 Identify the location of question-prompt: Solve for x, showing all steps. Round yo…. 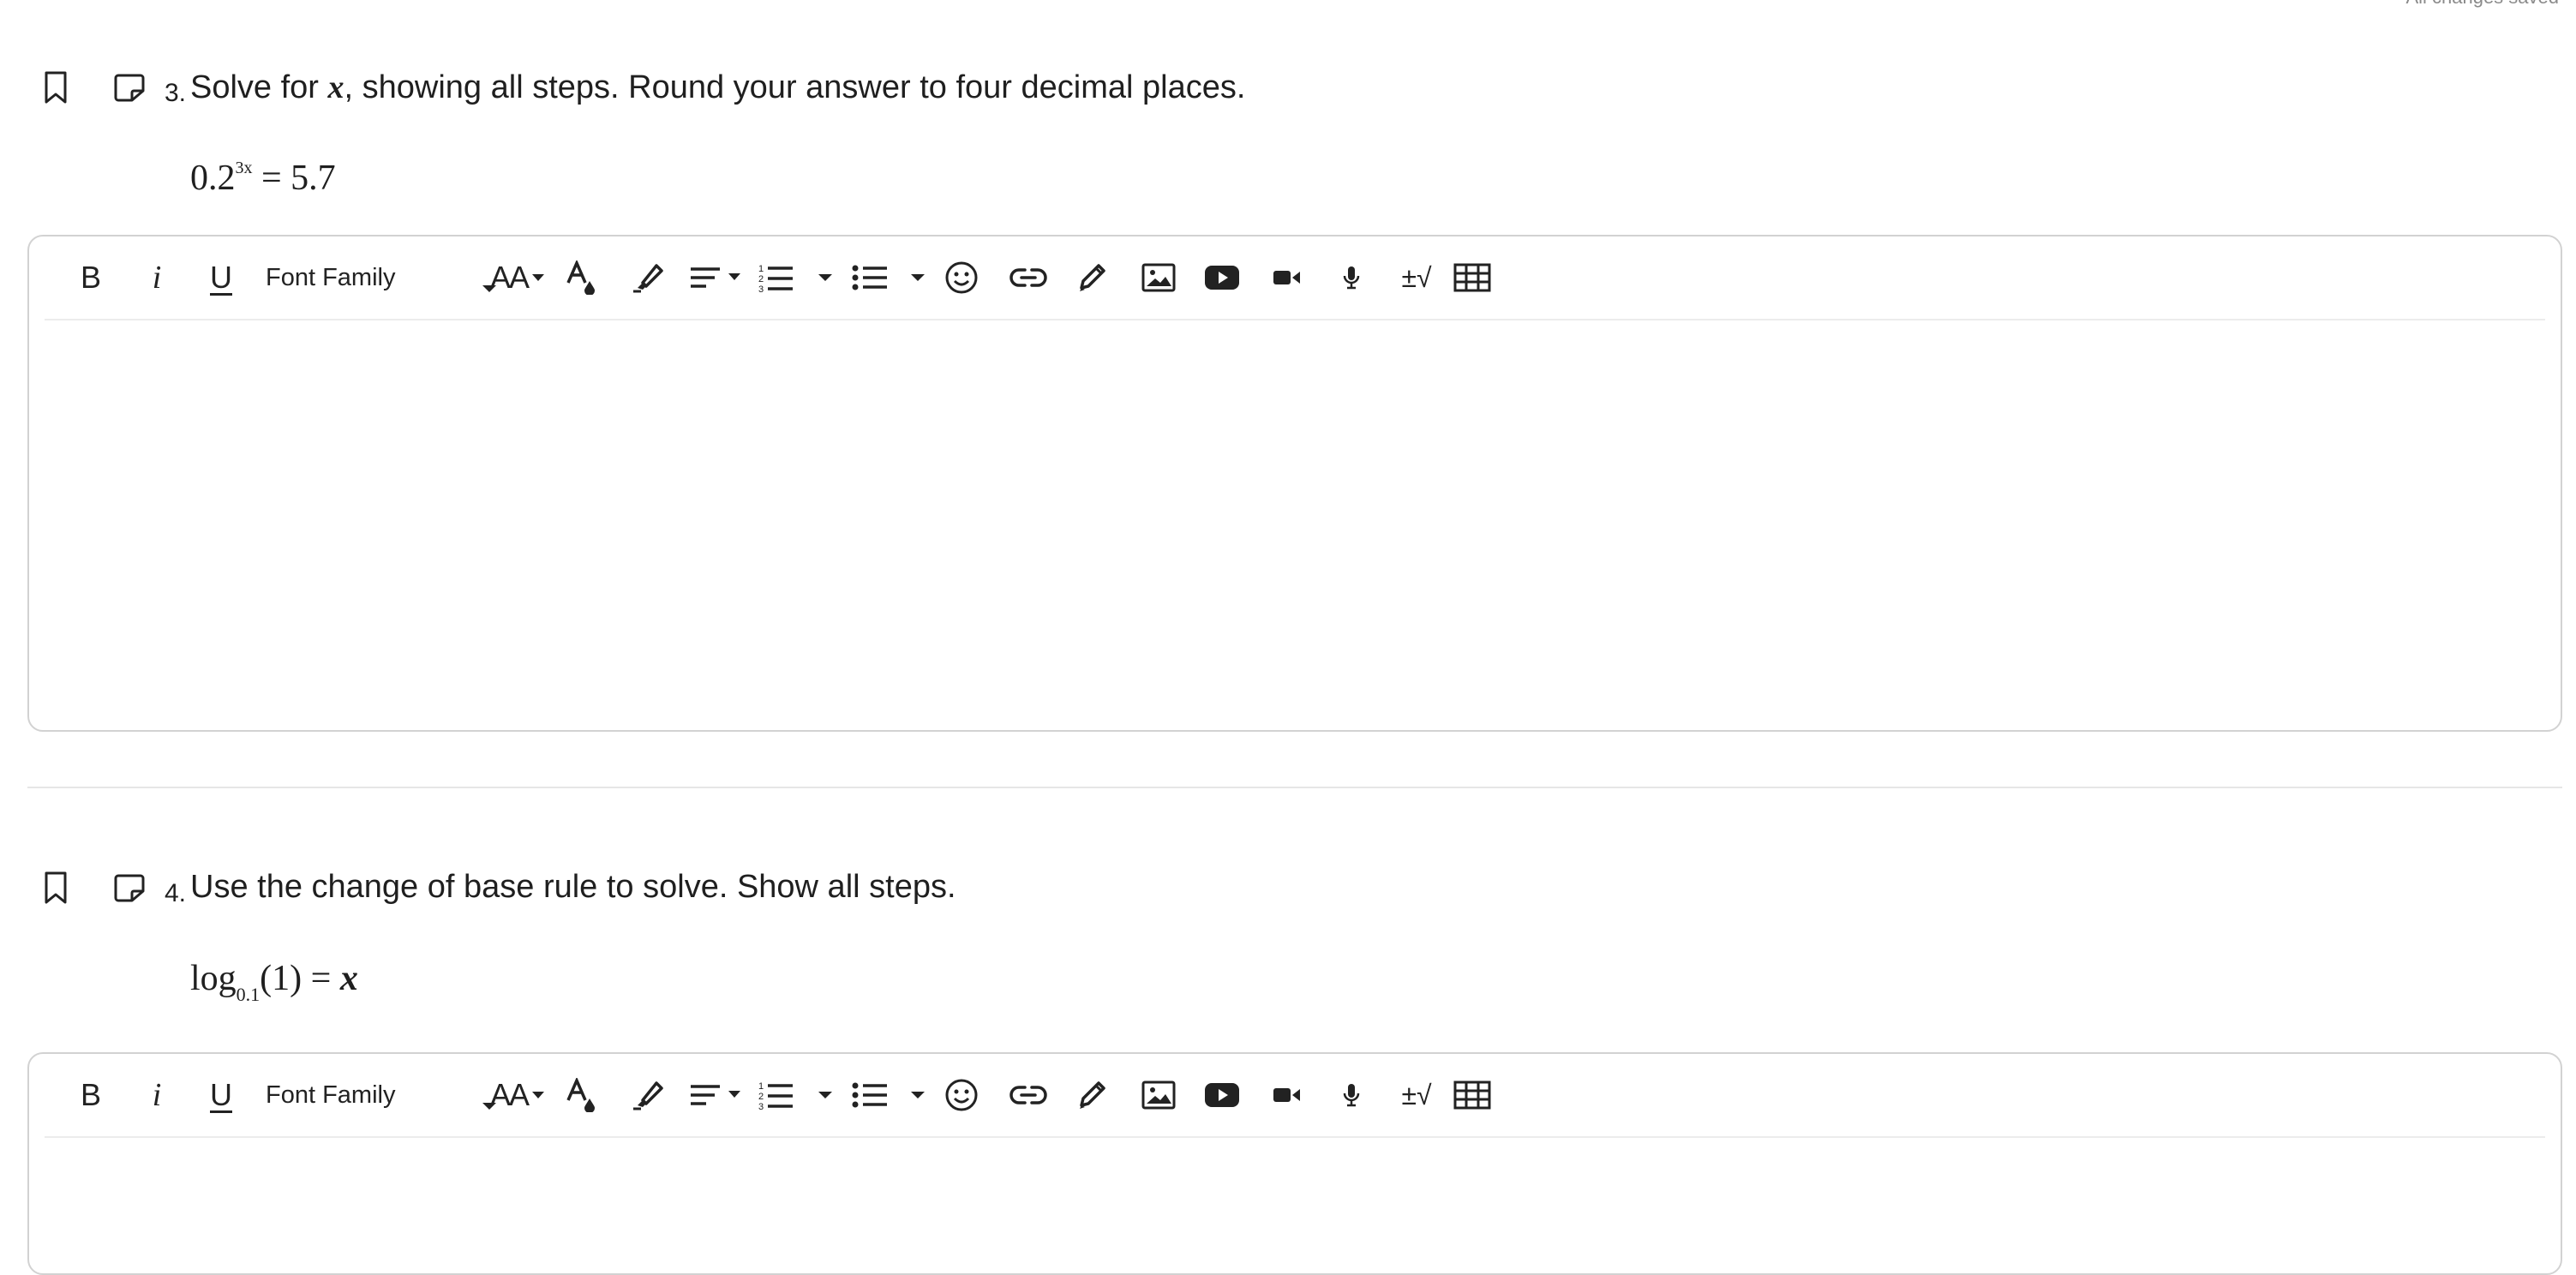
(718, 87).